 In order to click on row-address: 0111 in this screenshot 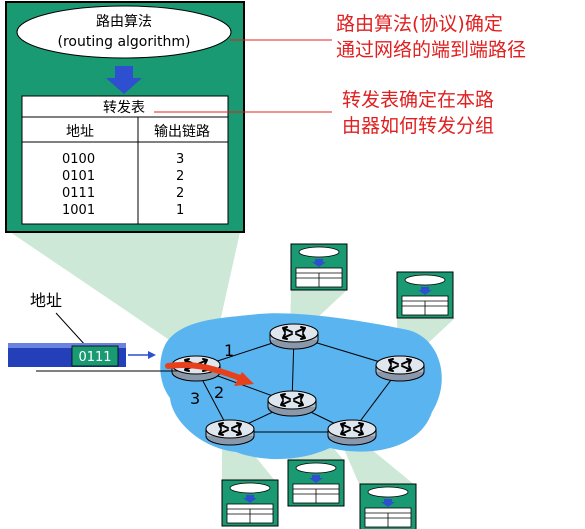, I will do `click(78, 193)`.